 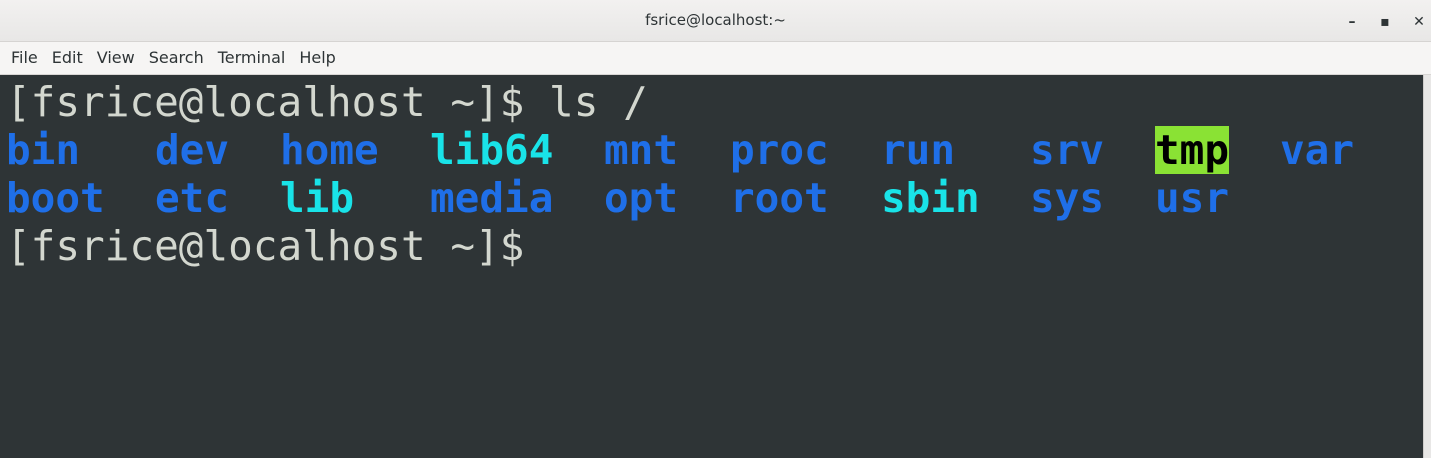 I want to click on minimize-icon: –, so click(x=1352, y=22).